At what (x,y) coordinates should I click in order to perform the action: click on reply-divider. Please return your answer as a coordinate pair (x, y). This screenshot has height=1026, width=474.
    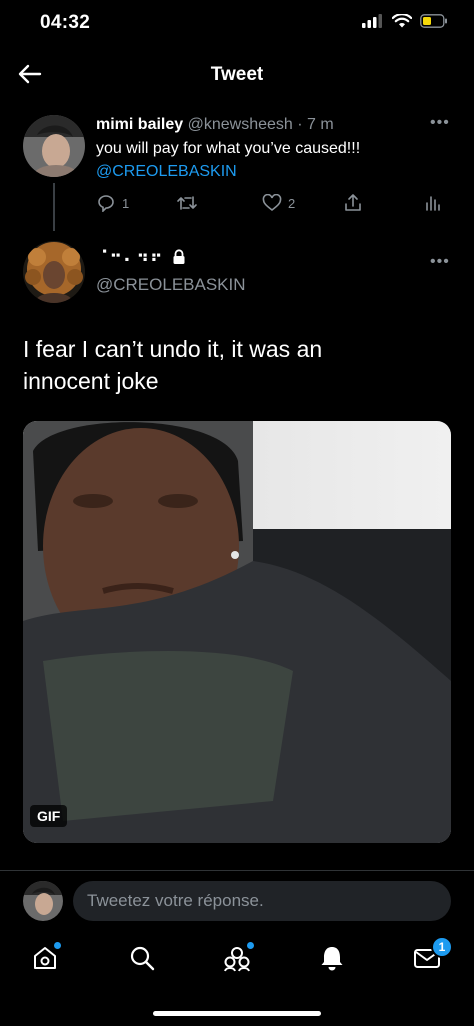
    Looking at the image, I should click on (237, 870).